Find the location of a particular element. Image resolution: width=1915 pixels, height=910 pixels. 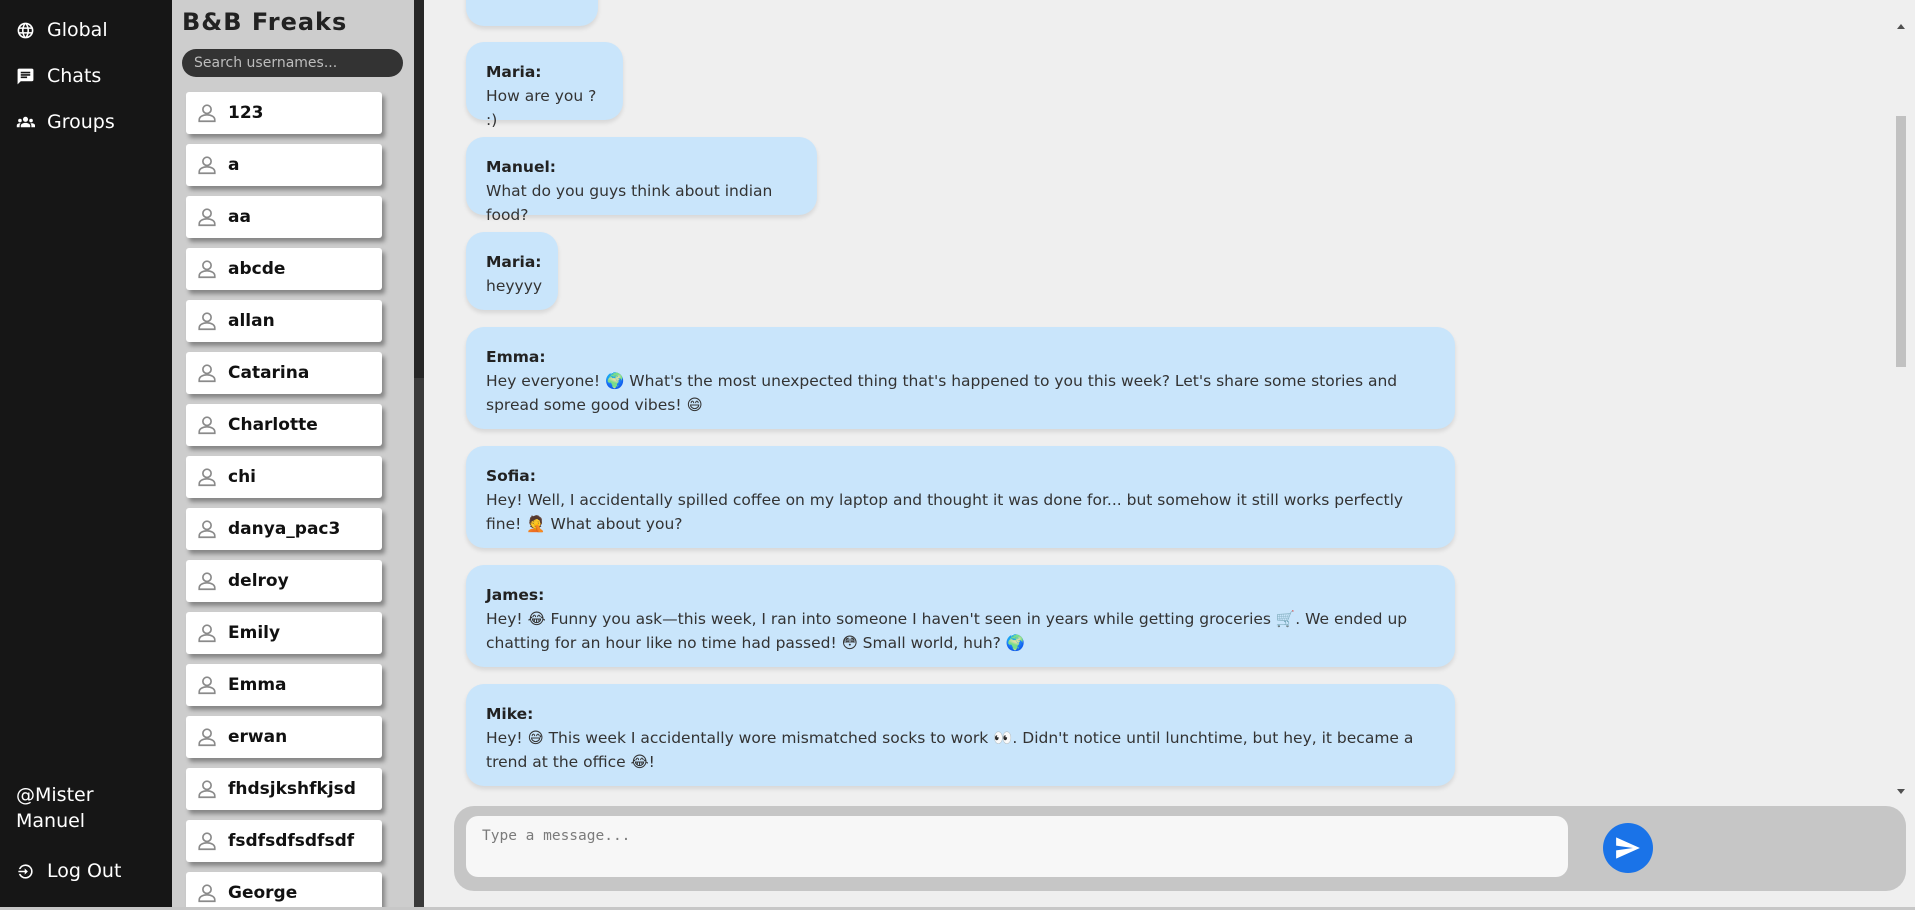

group-title: B&B Freaks is located at coordinates (265, 22).